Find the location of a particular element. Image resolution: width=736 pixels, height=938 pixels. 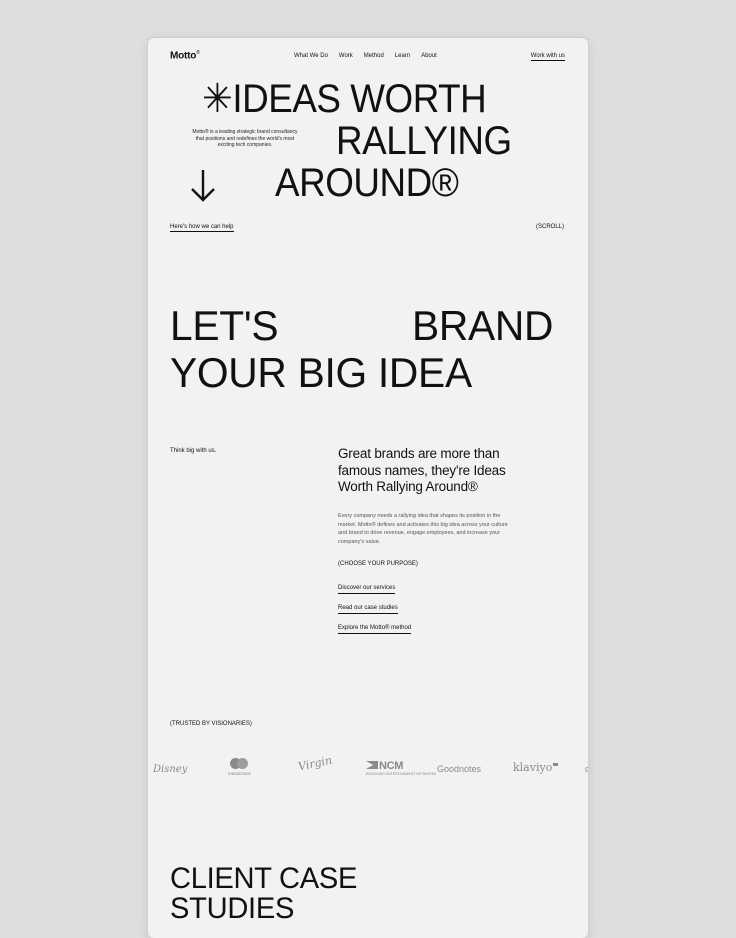

ncm-logo: NCM ENGAGING ENTERTAINMENT NETWORKS is located at coordinates (401, 768).